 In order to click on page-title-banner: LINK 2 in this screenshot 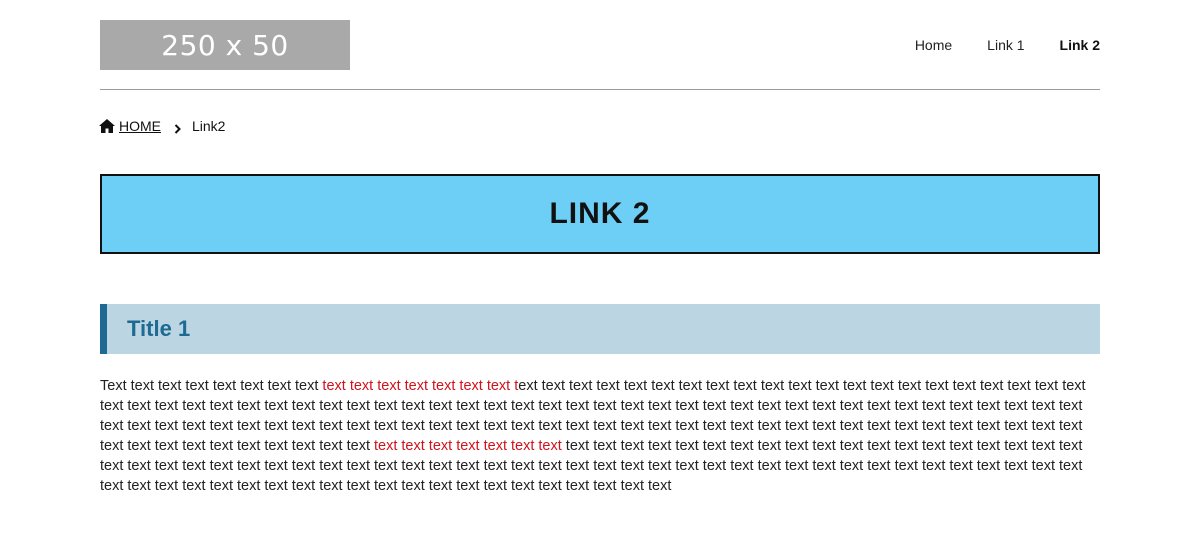, I will do `click(600, 214)`.